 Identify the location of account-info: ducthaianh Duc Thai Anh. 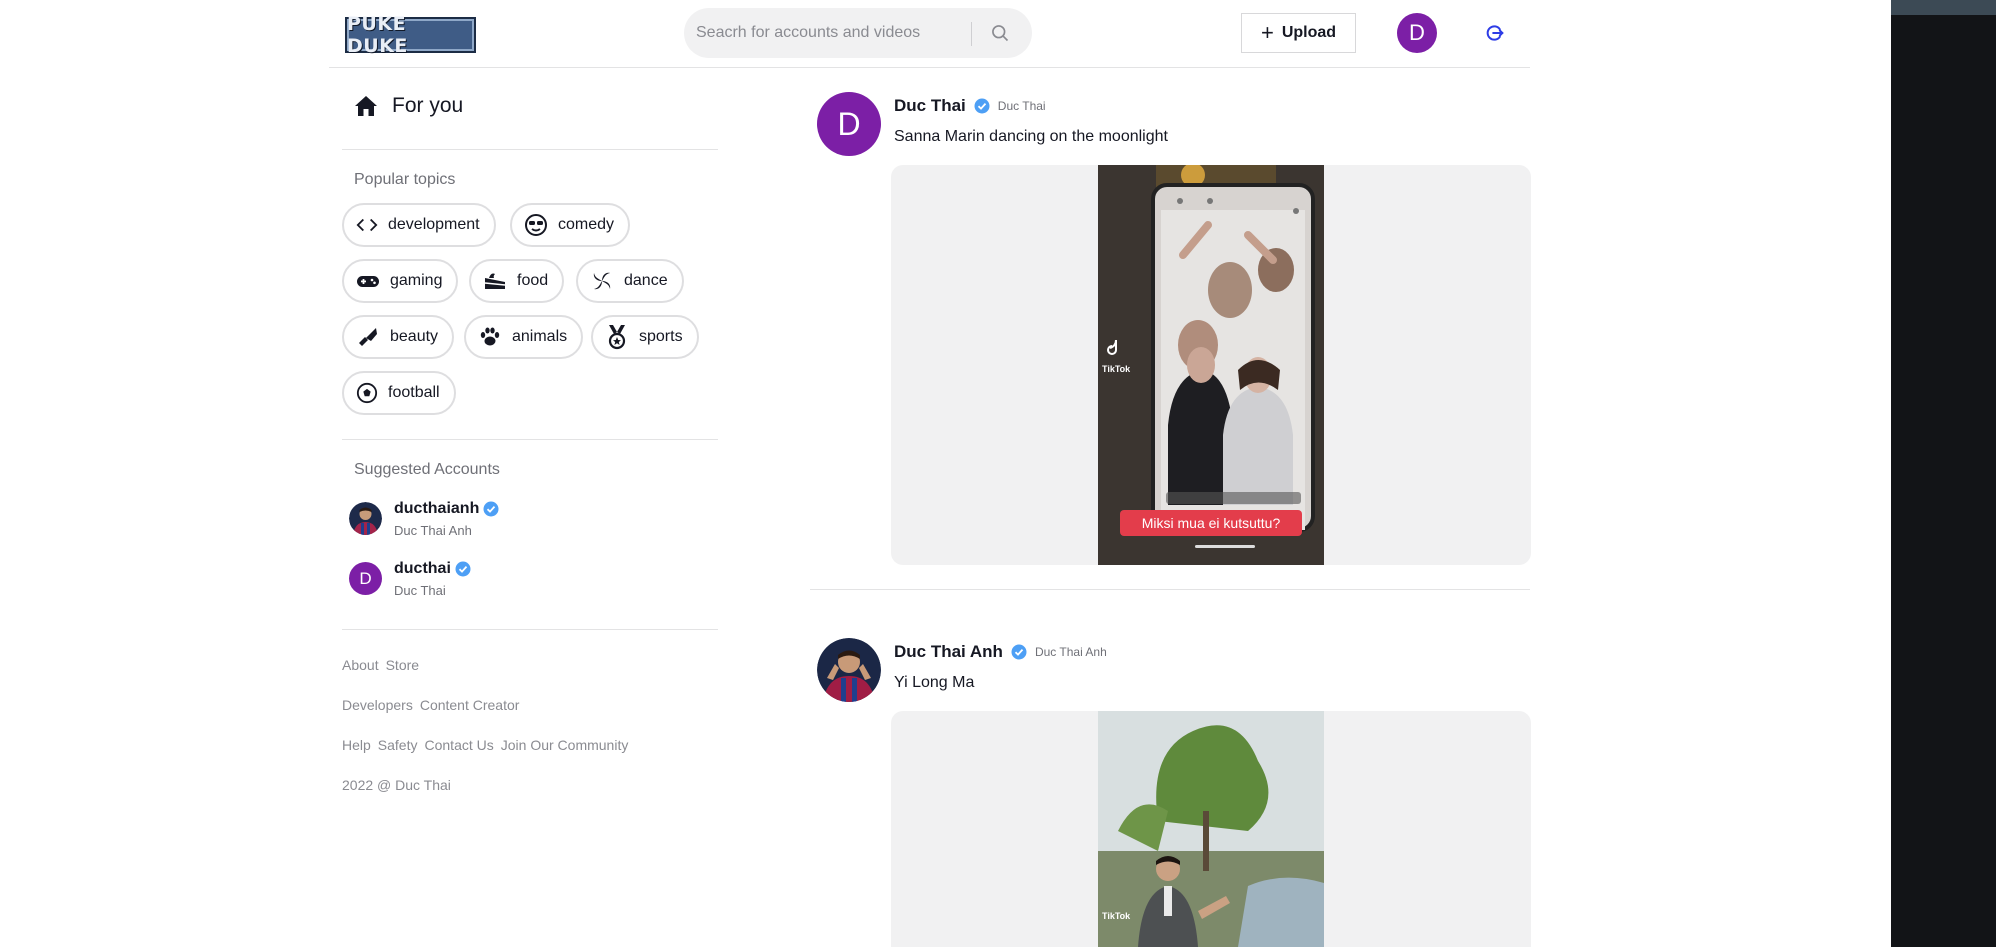
(446, 519).